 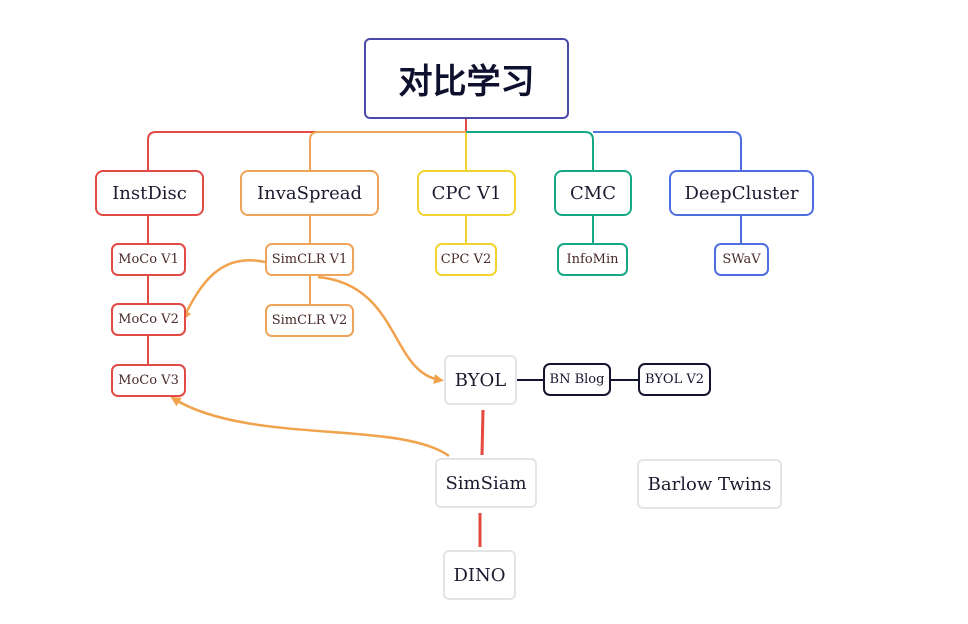 I want to click on subtopic-cpc-v2: CPC V2, so click(x=466, y=259).